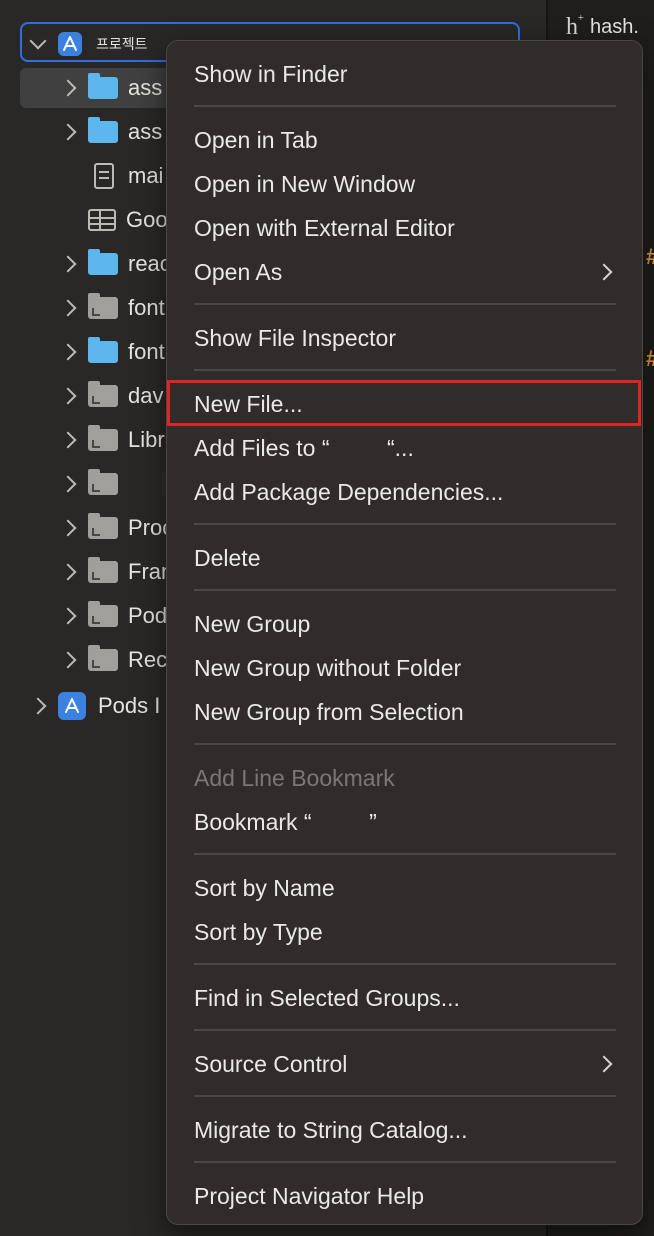 This screenshot has height=1236, width=654. I want to click on navigator-item: Proc, so click(115, 528).